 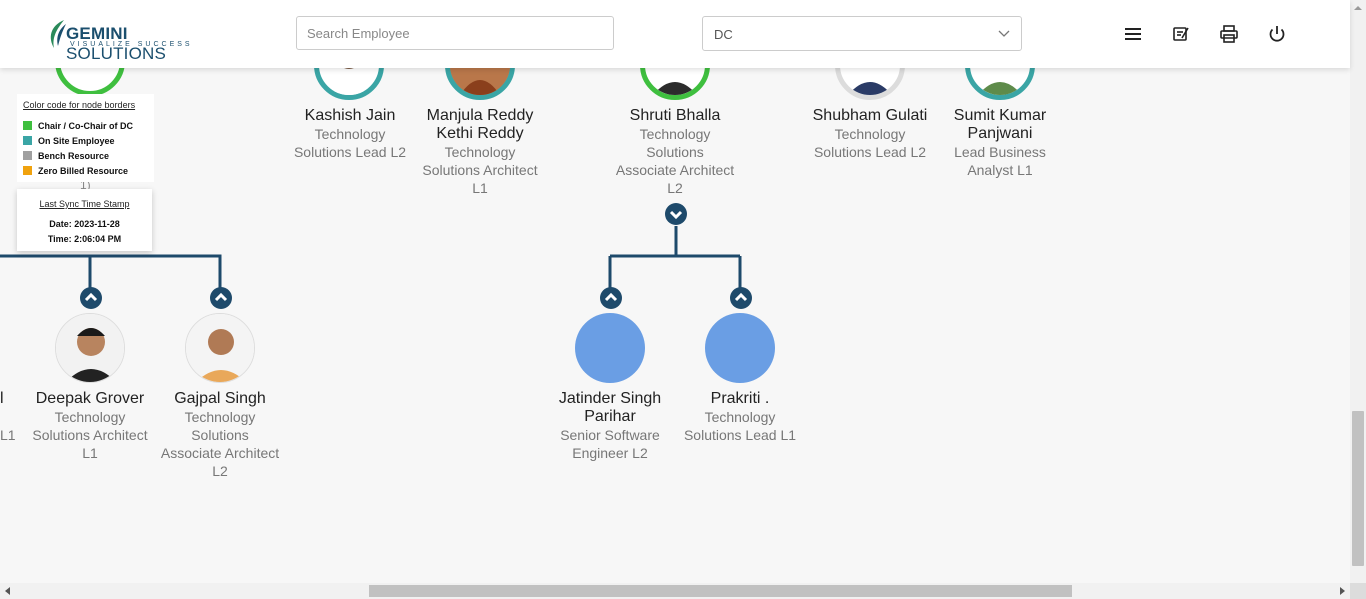 What do you see at coordinates (1342, 591) in the screenshot?
I see `scroll-right-arrow-icon` at bounding box center [1342, 591].